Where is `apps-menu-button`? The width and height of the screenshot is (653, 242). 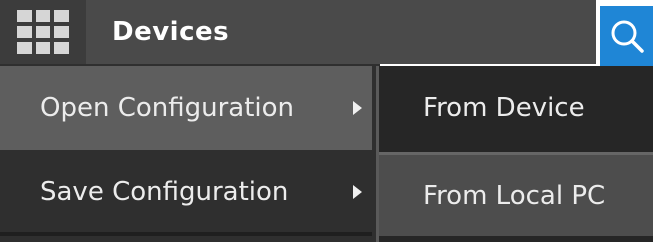
apps-menu-button is located at coordinates (43, 32).